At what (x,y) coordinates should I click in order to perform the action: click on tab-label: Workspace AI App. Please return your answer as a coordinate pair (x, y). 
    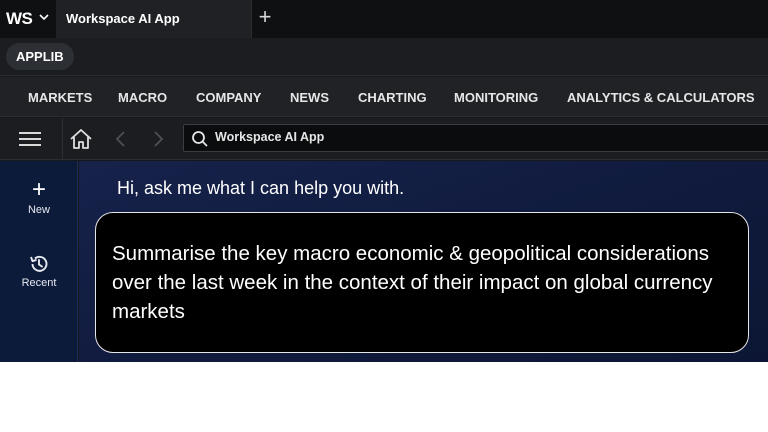
    Looking at the image, I should click on (123, 18).